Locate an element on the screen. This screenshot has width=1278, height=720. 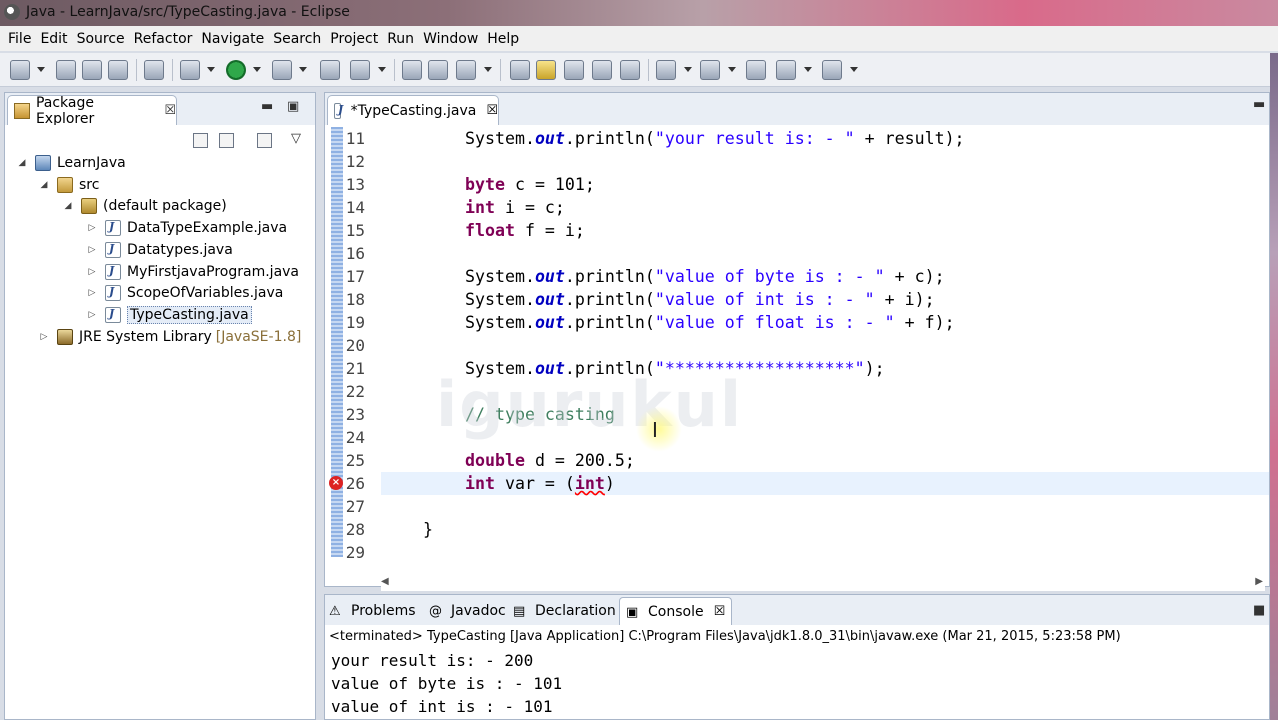
code-line: 24 is located at coordinates (797, 437).